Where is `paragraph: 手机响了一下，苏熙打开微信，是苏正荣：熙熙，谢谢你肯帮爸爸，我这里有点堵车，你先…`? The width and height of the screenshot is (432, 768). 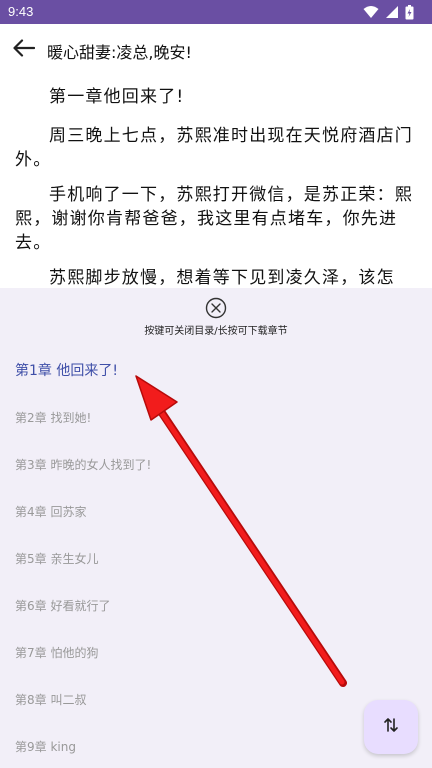 paragraph: 手机响了一下，苏熙打开微信，是苏正荣：熙熙，谢谢你肯帮爸爸，我这里有点堵车，你先… is located at coordinates (214, 219).